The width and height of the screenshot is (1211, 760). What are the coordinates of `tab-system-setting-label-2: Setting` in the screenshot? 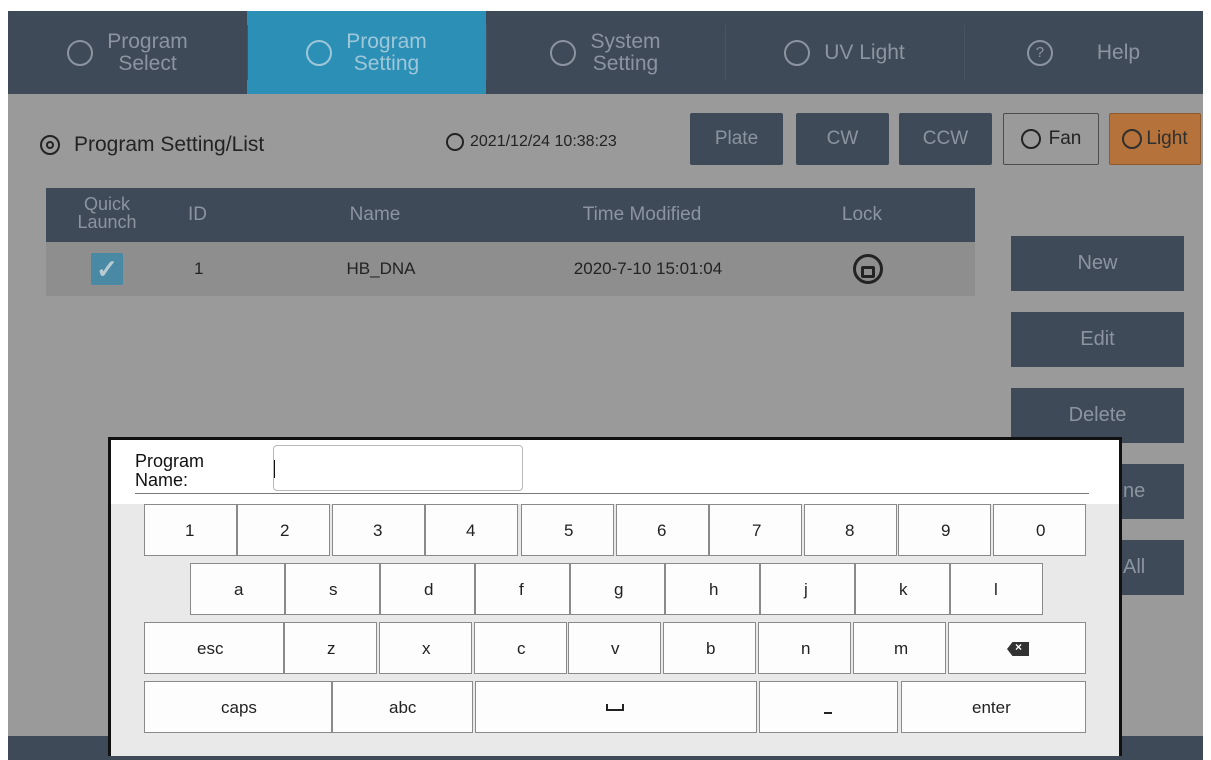 It's located at (625, 63).